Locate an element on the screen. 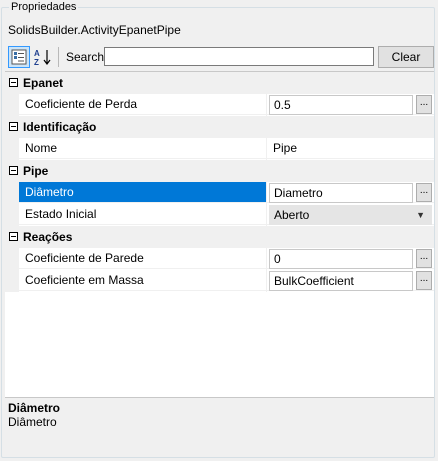 The height and width of the screenshot is (461, 438). property-value: 0 is located at coordinates (341, 259).